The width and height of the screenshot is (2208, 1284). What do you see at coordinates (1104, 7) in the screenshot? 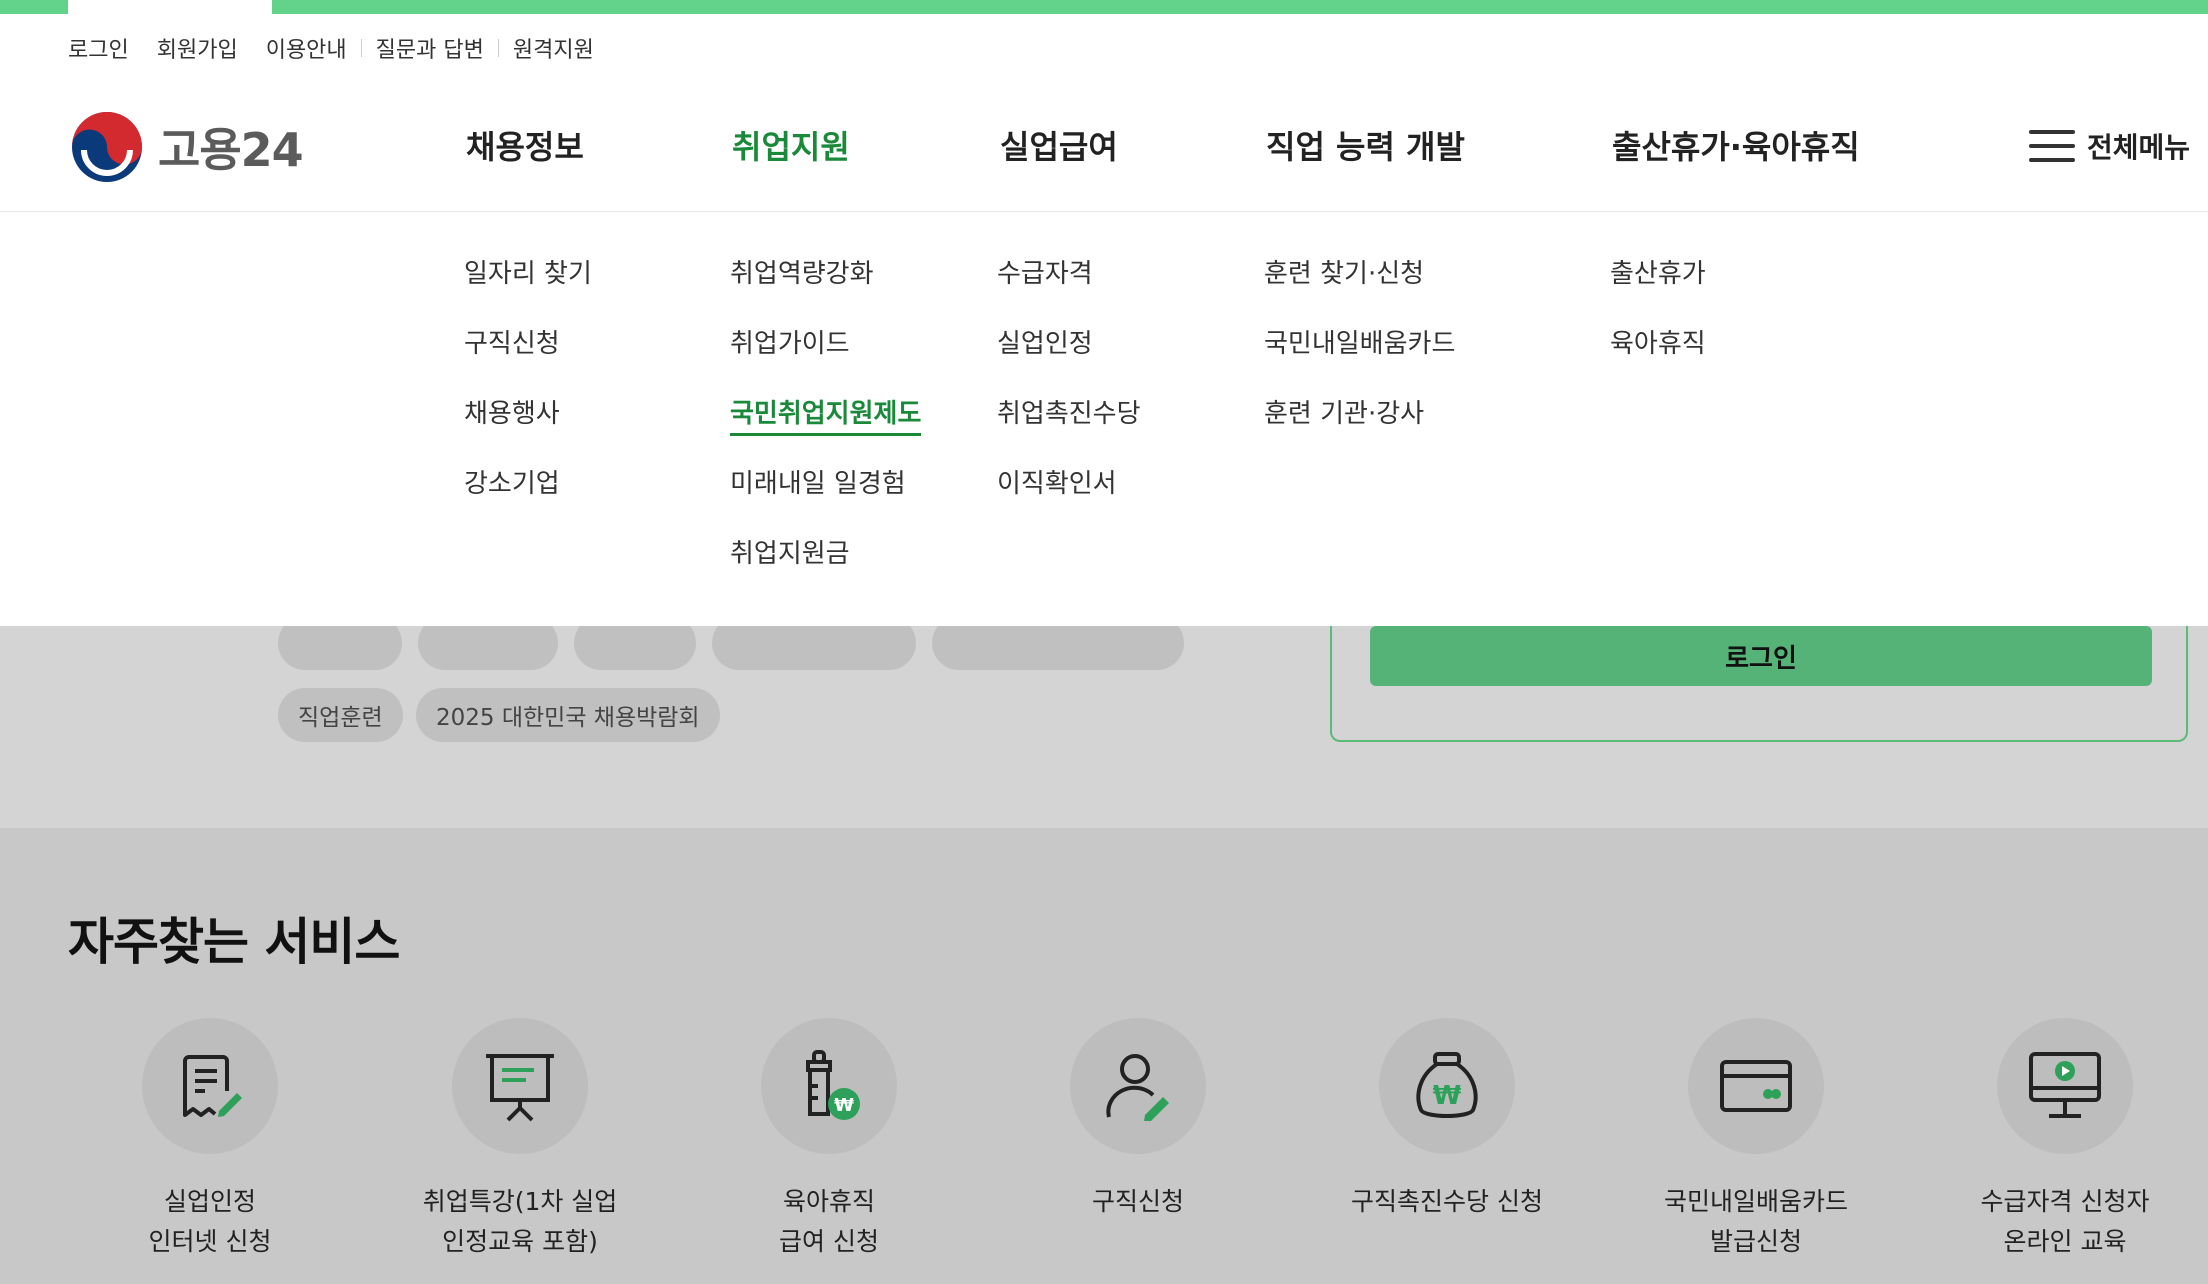
I see `top-accent-bar` at bounding box center [1104, 7].